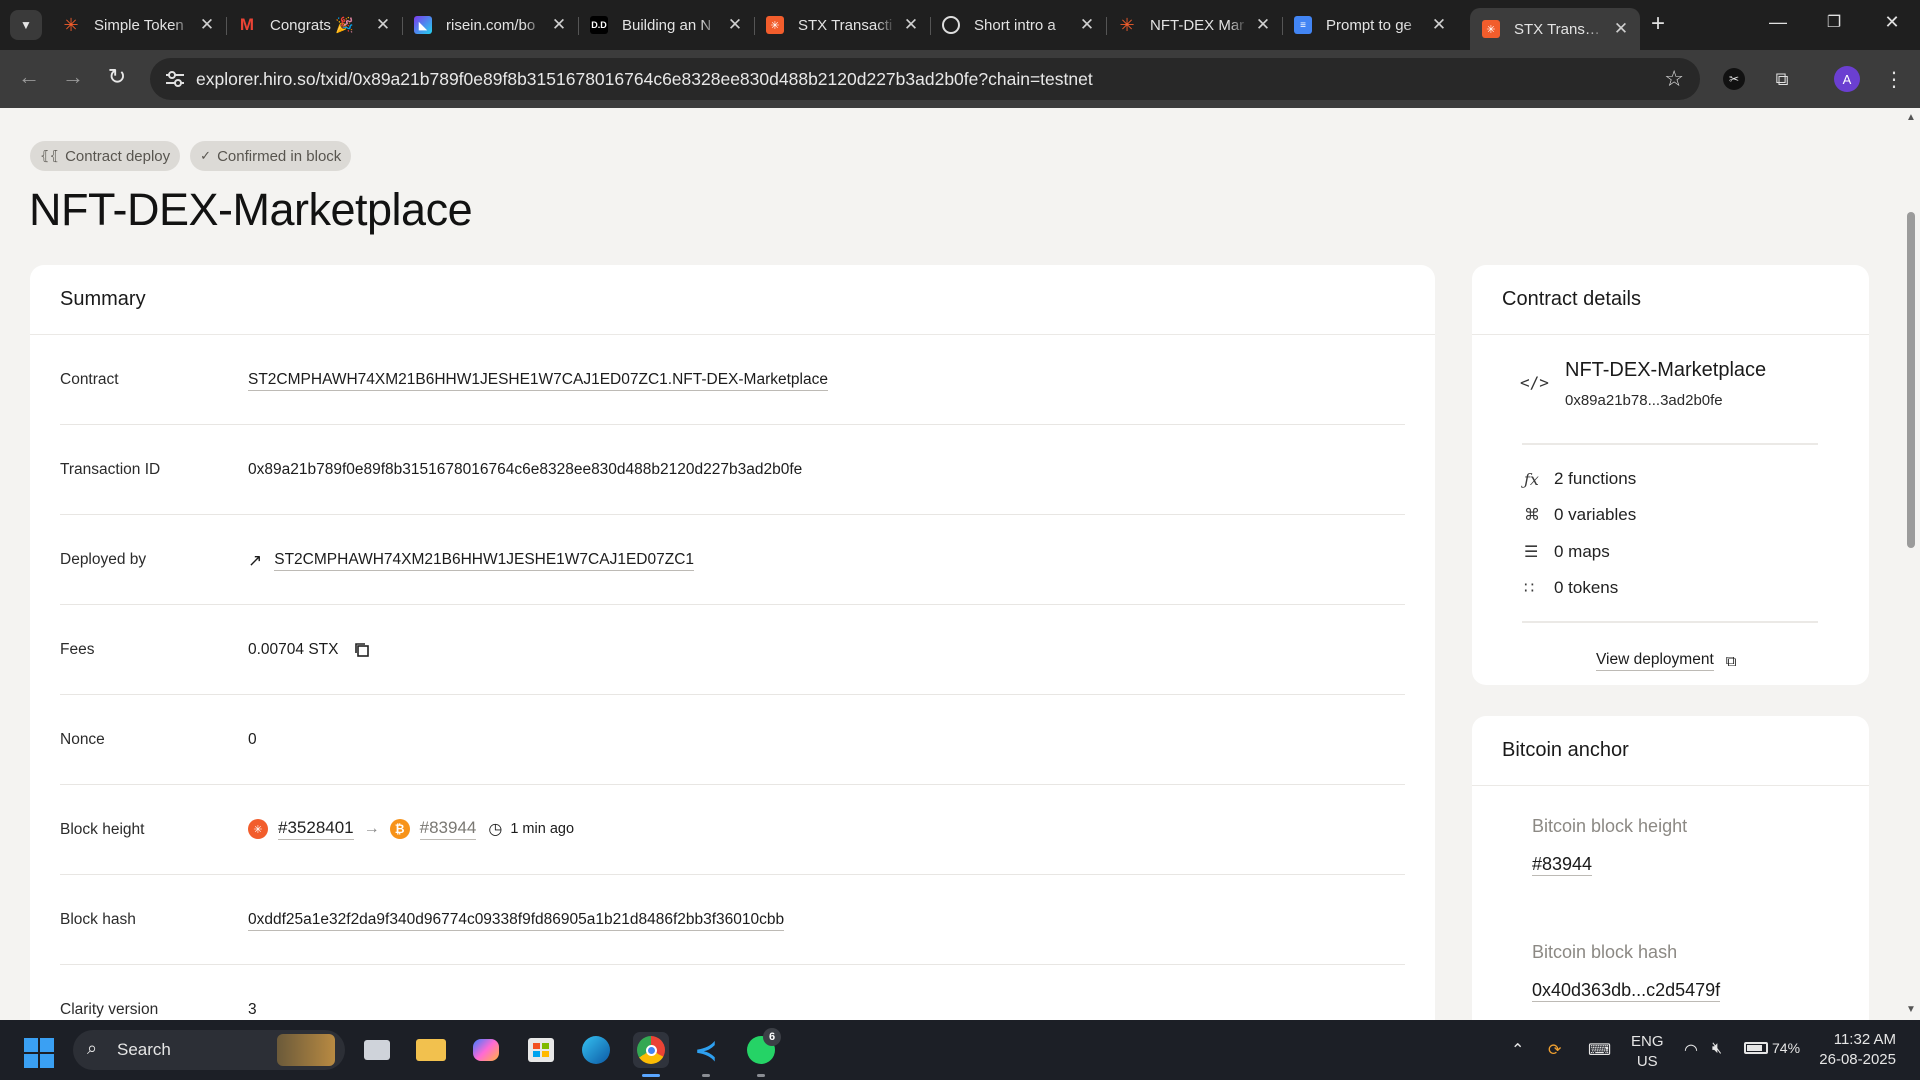 The height and width of the screenshot is (1080, 1920). What do you see at coordinates (118, 156) in the screenshot?
I see `badge-label: Contract deploy` at bounding box center [118, 156].